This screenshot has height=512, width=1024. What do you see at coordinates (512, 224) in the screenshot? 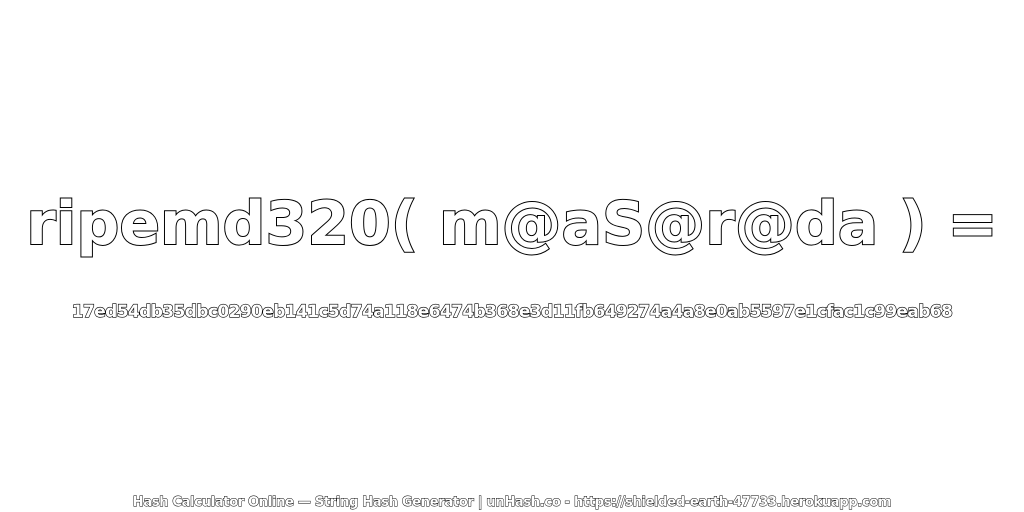
I see `hash-expression-heading: ripemd320( m@aS@r@da ) =` at bounding box center [512, 224].